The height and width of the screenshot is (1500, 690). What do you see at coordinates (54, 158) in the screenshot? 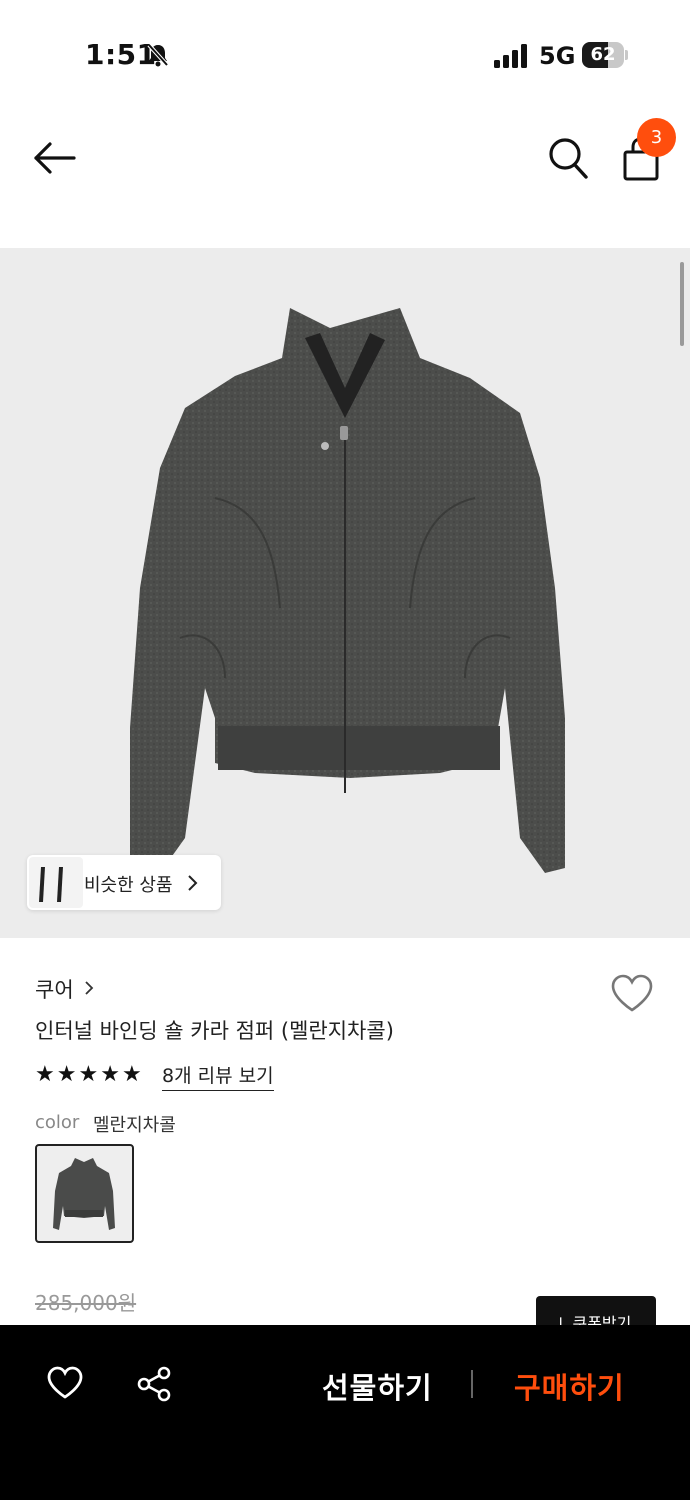
I see `back-arrow-icon` at bounding box center [54, 158].